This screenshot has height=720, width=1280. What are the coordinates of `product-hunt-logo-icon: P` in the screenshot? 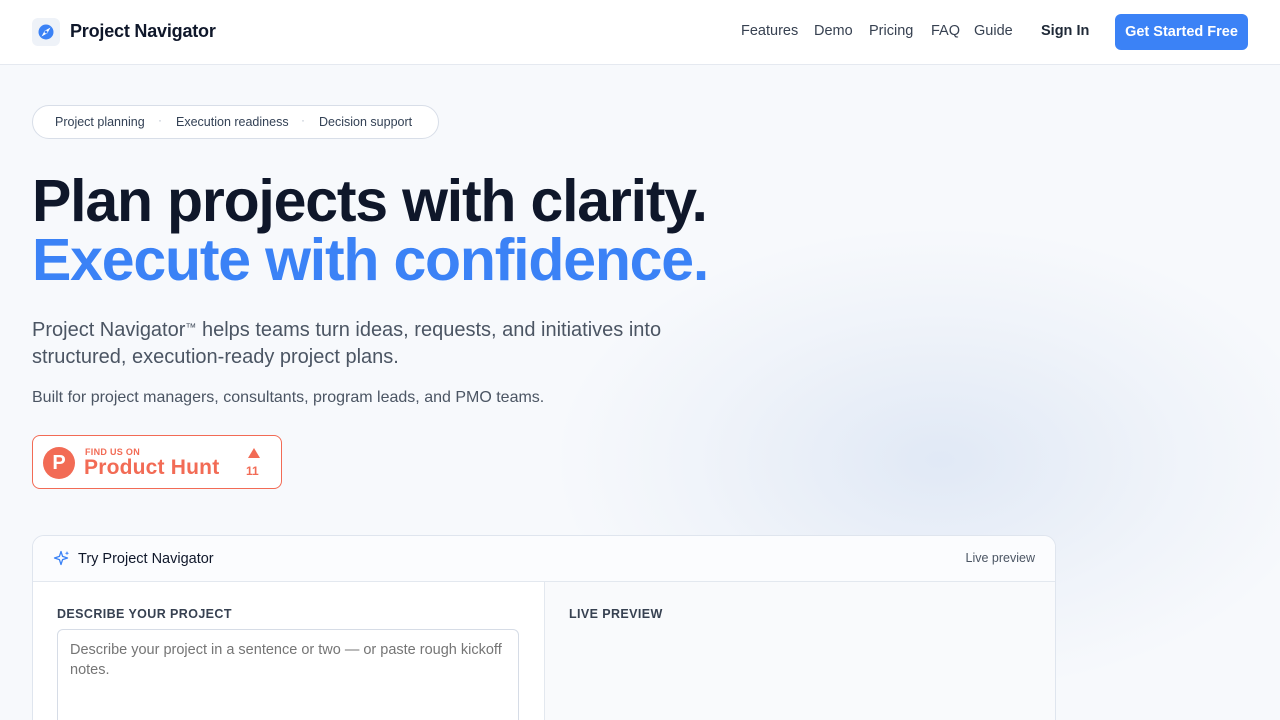 It's located at (59, 463).